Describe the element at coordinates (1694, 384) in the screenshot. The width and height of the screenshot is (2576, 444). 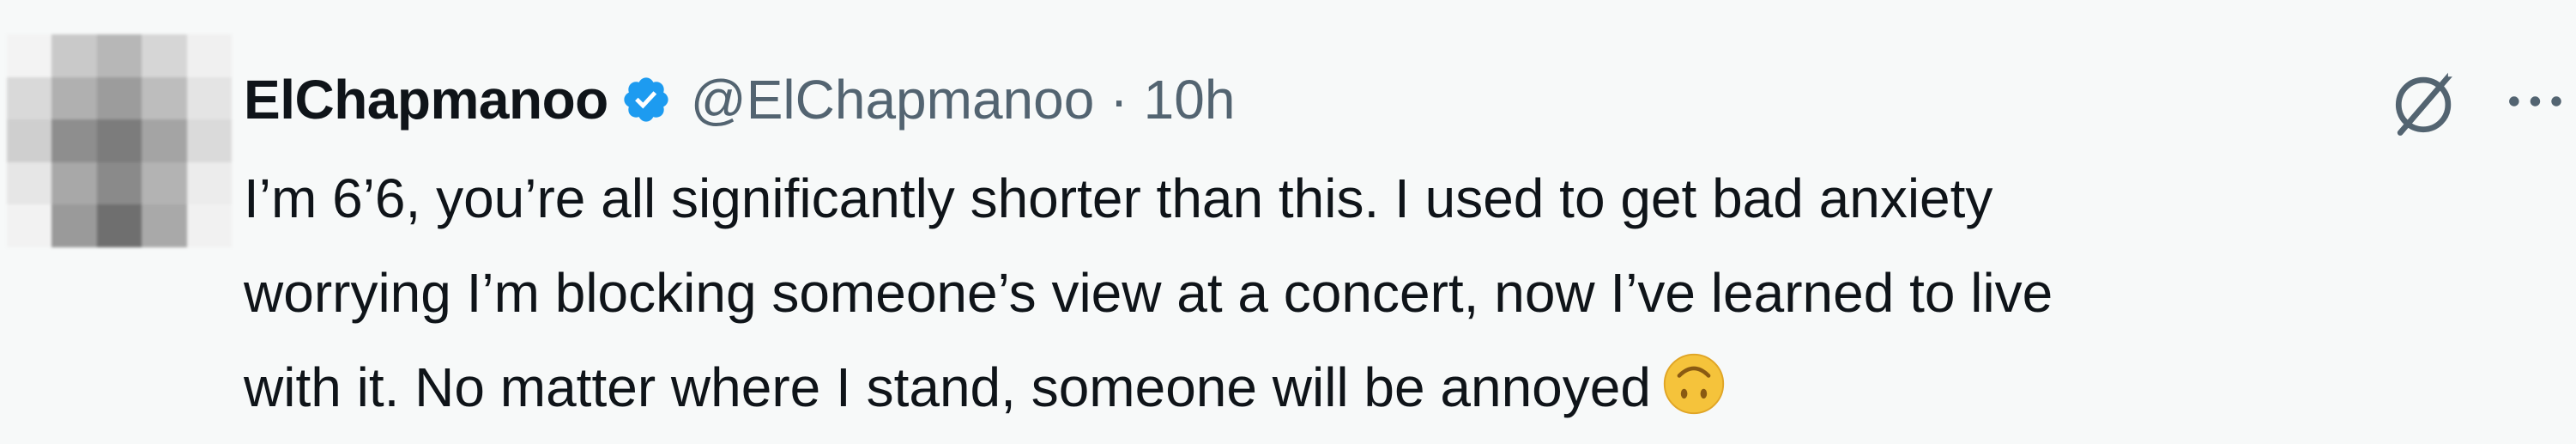
I see `upside-down-face-emoji-icon` at that location.